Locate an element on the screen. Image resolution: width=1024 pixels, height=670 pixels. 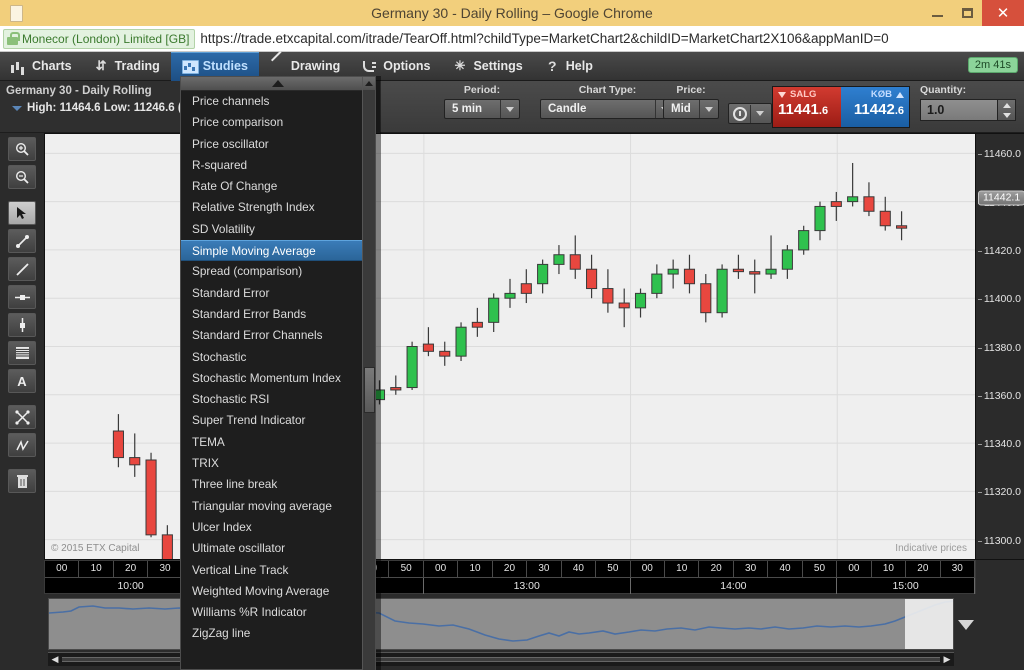
cursor-tool-button is located at coordinates (22, 213).